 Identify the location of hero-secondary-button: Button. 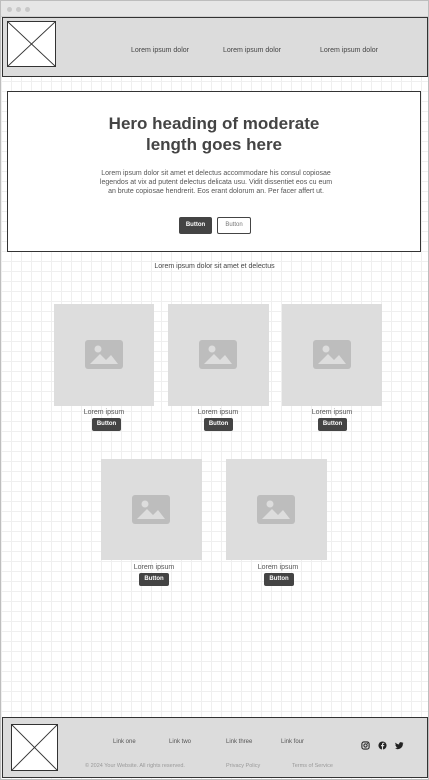
(234, 225).